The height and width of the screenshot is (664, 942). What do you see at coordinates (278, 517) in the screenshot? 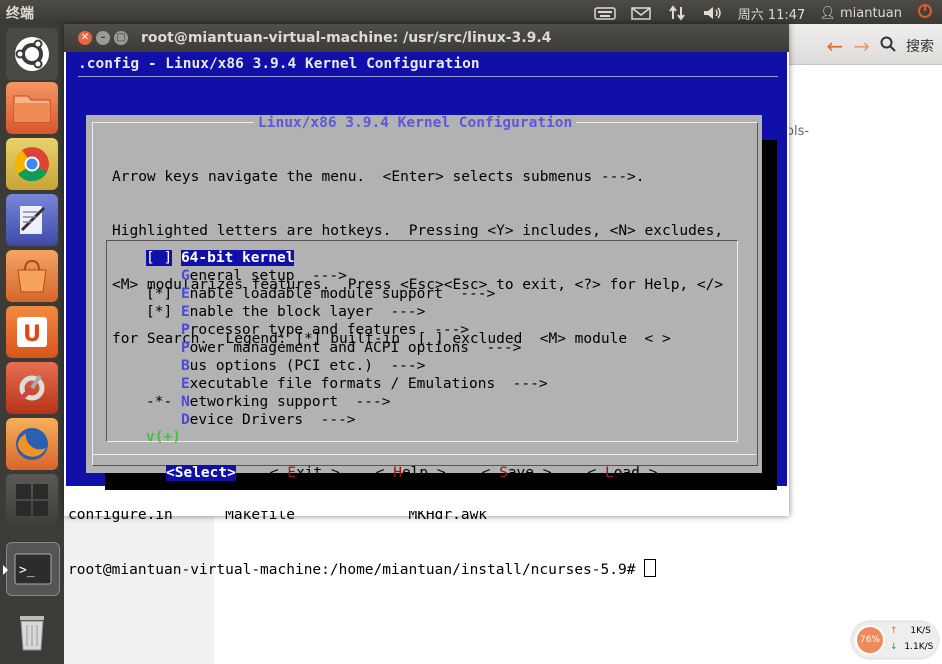
I see `shell-line: configure.in Makefile MKHdr.awk` at bounding box center [278, 517].